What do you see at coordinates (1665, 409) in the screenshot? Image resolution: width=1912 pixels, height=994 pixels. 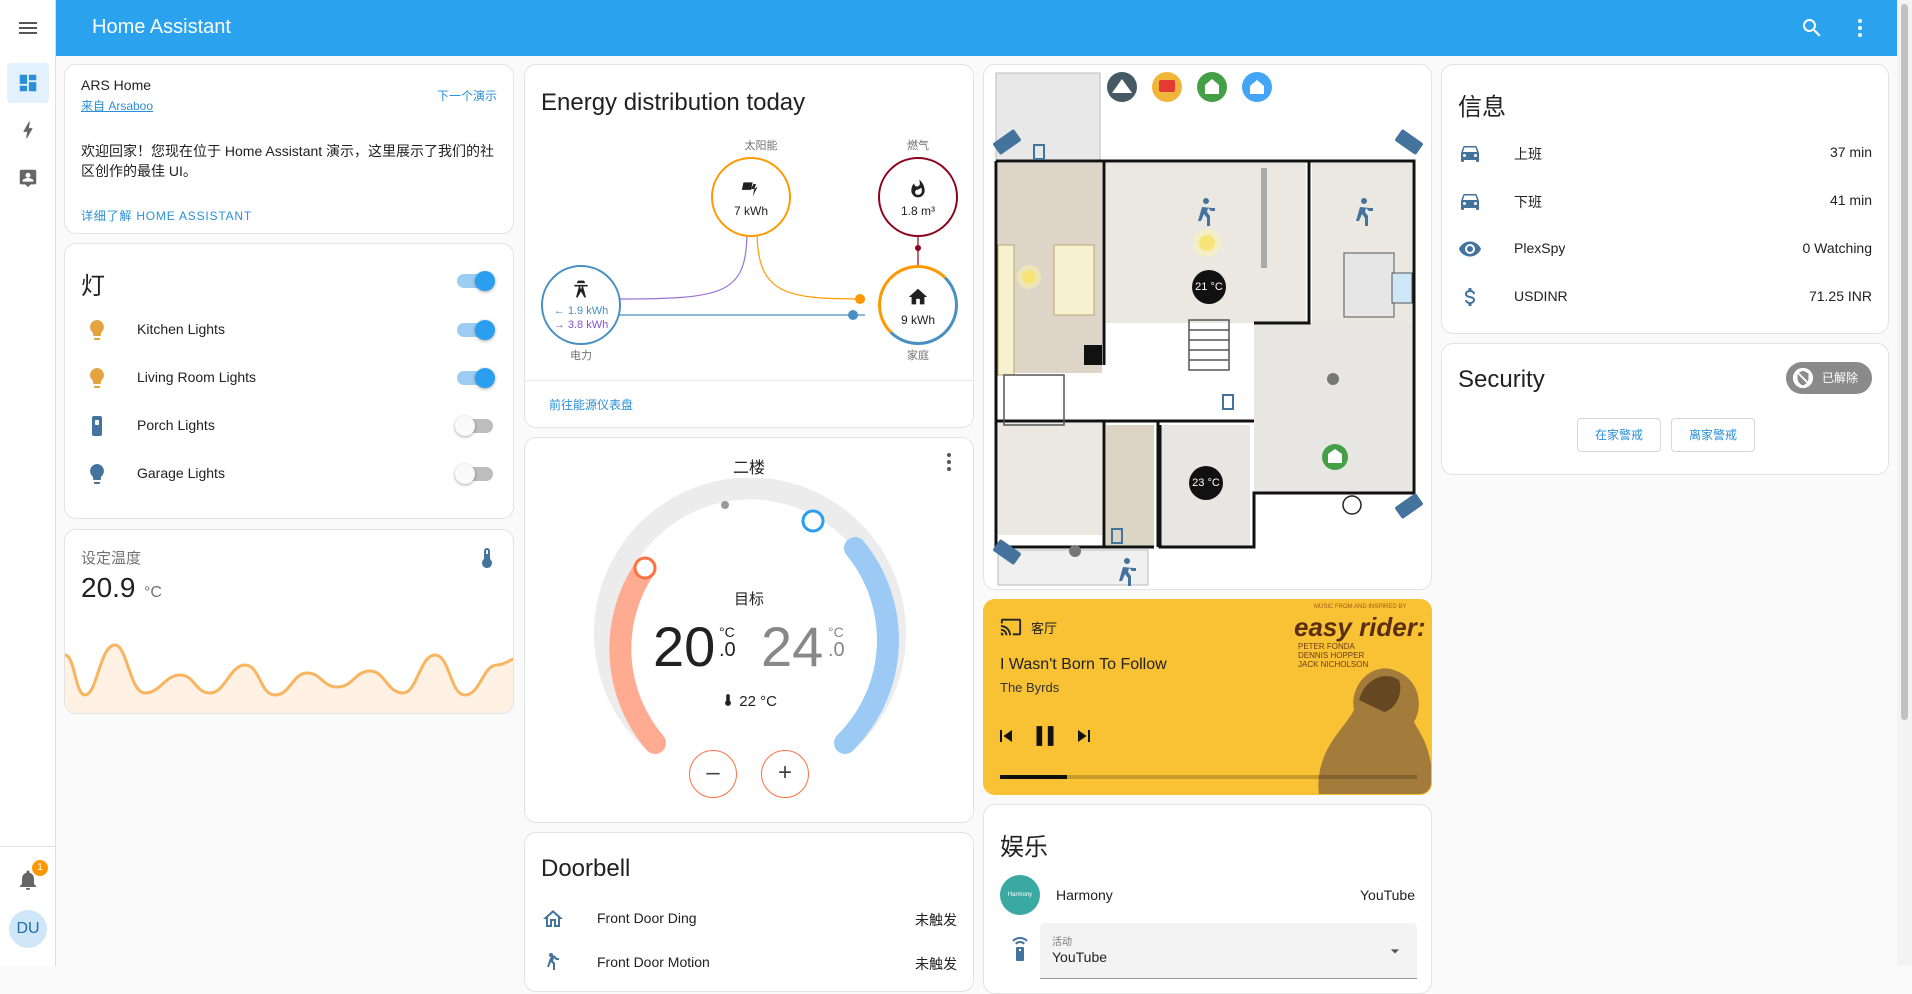 I see `security-card: Security 已解除 在家警戒 离家警戒` at bounding box center [1665, 409].